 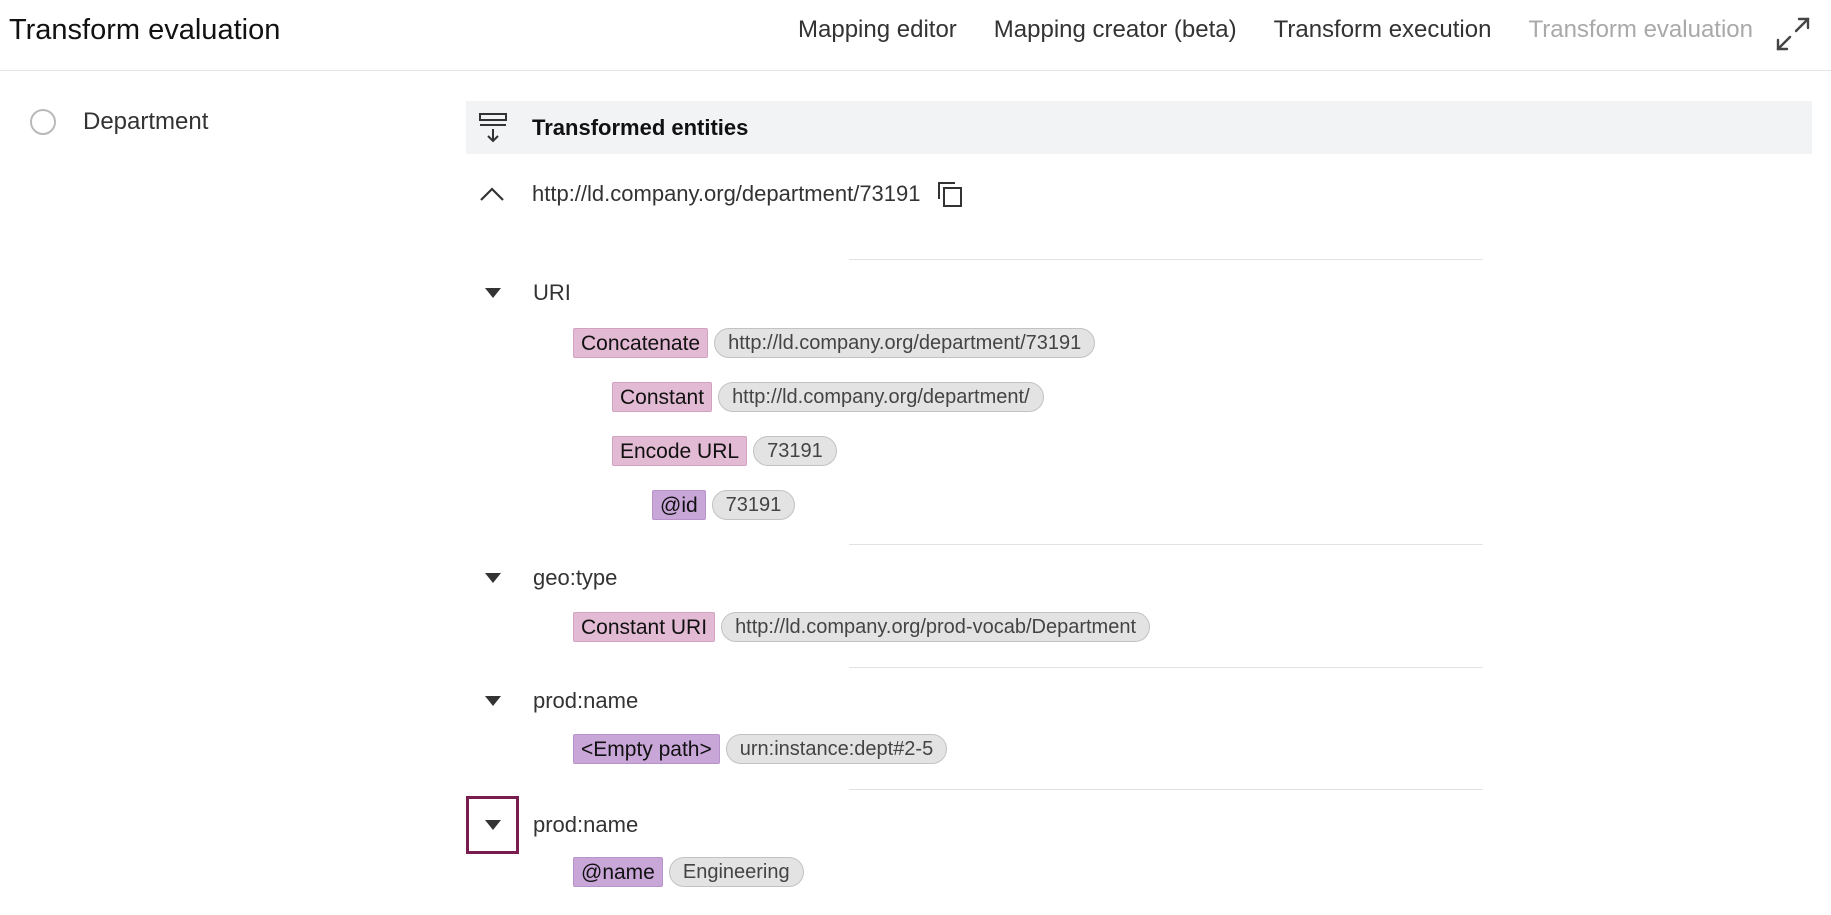 What do you see at coordinates (145, 30) in the screenshot?
I see `page-title: Transform evaluation` at bounding box center [145, 30].